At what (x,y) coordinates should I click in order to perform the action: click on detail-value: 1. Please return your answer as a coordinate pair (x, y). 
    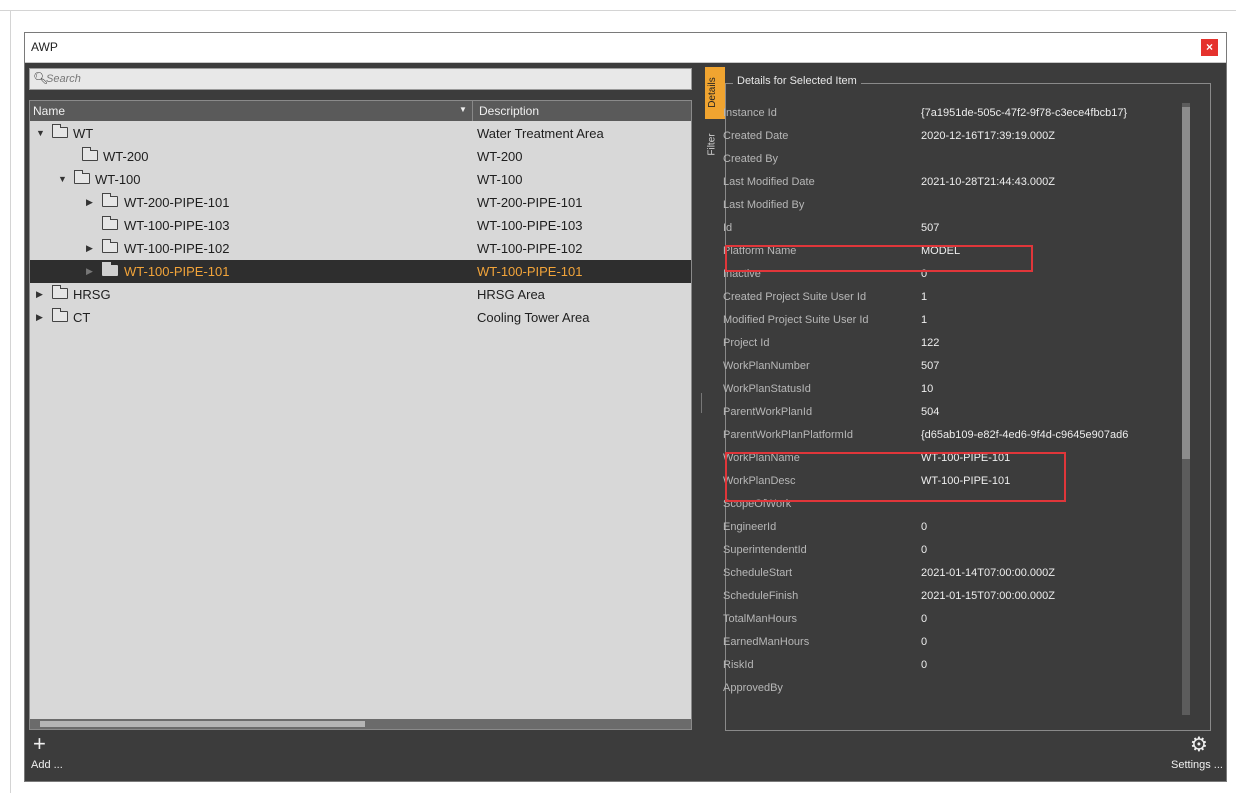
    Looking at the image, I should click on (924, 320).